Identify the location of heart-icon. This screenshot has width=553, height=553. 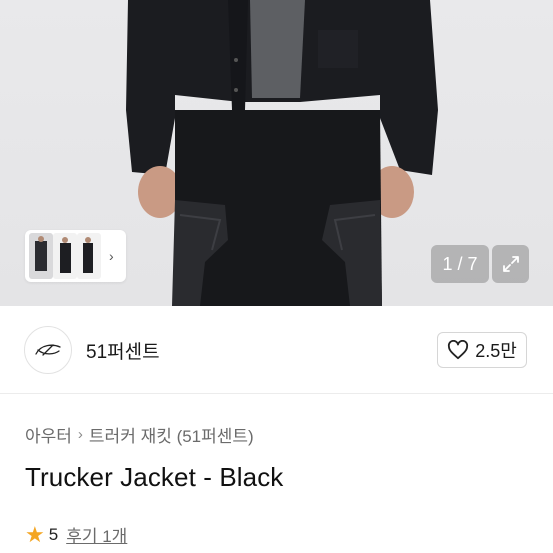
(458, 350).